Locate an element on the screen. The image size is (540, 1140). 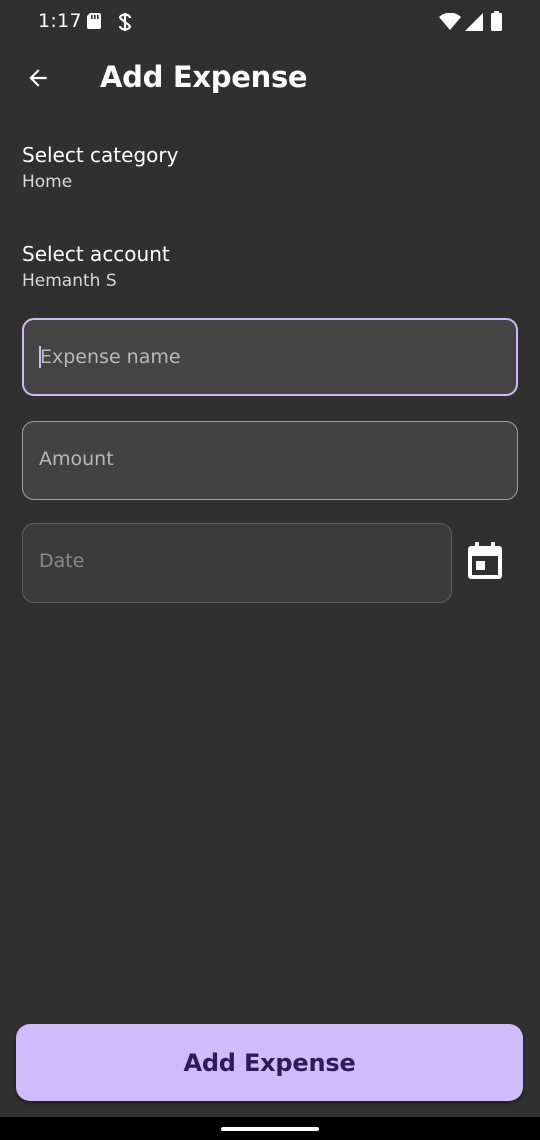
home-indicator is located at coordinates (270, 1129).